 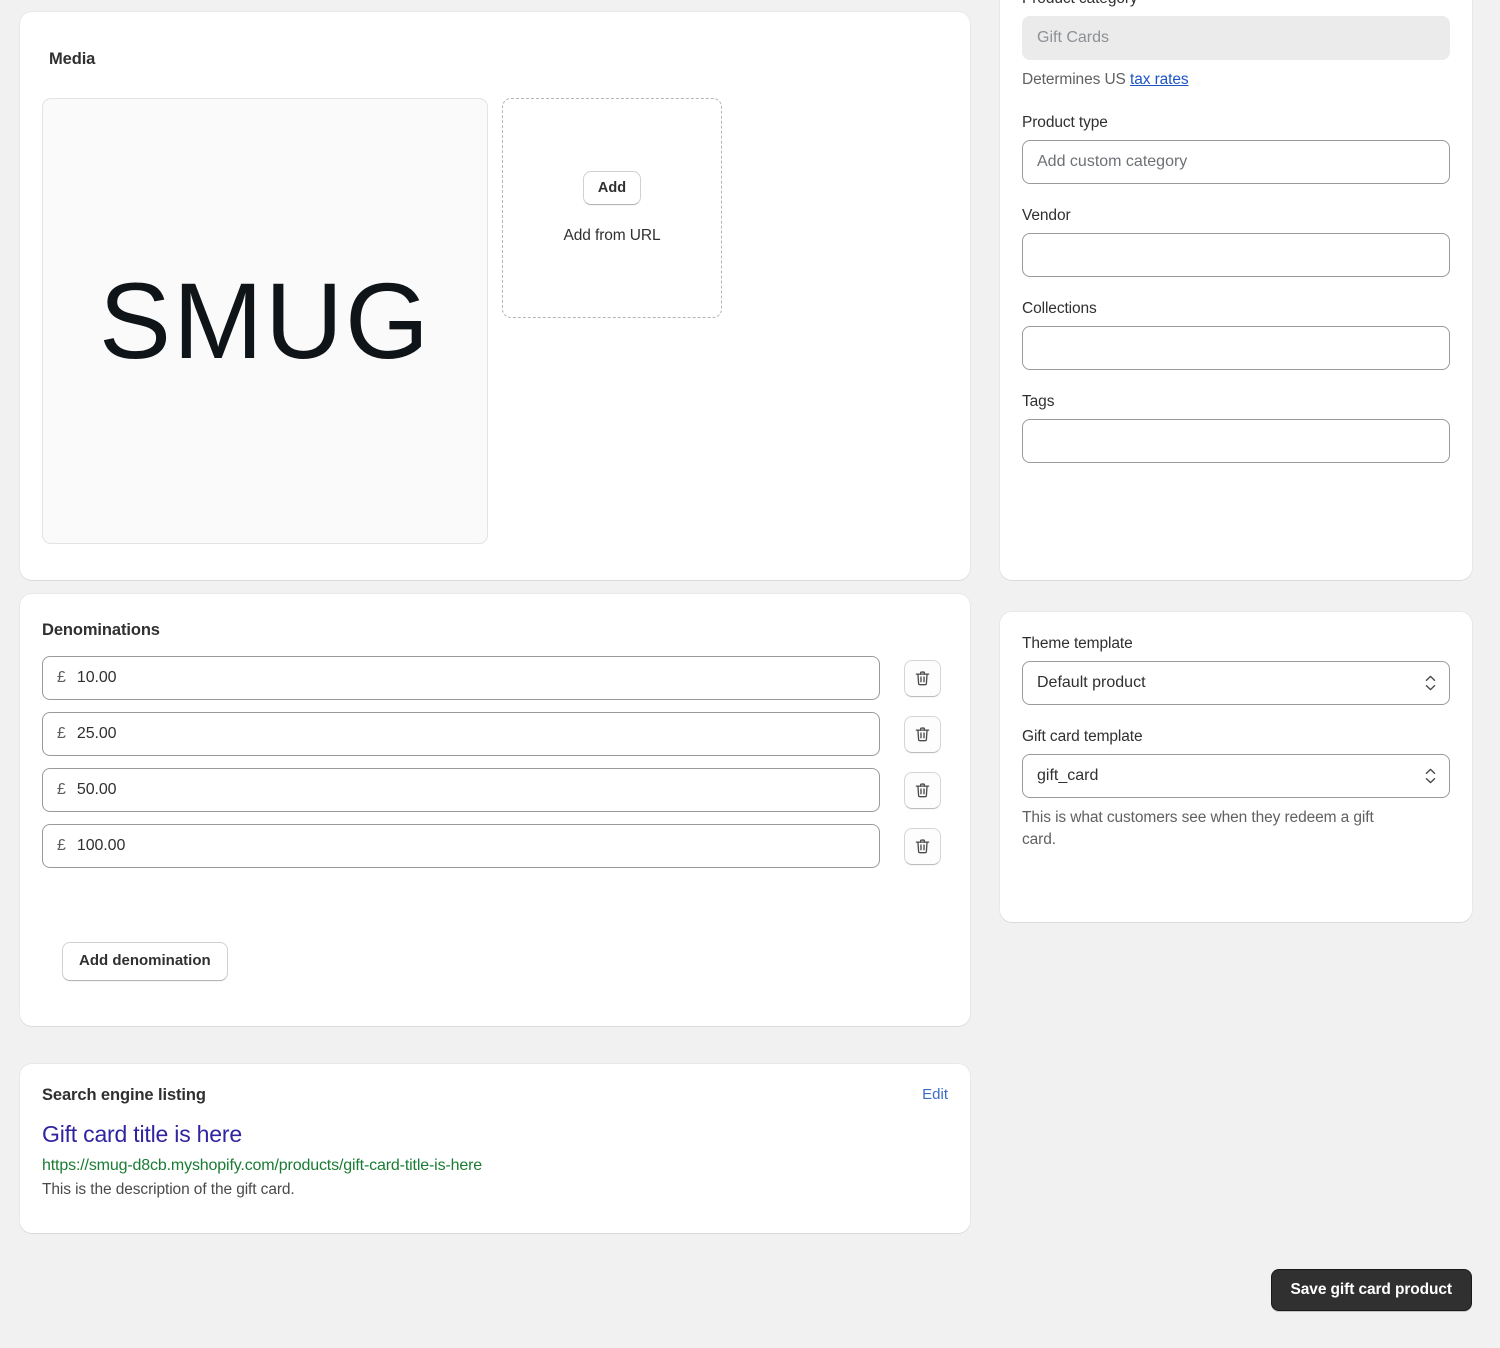 What do you see at coordinates (1112, 162) in the screenshot?
I see `product-type-placeholder: Add custom category` at bounding box center [1112, 162].